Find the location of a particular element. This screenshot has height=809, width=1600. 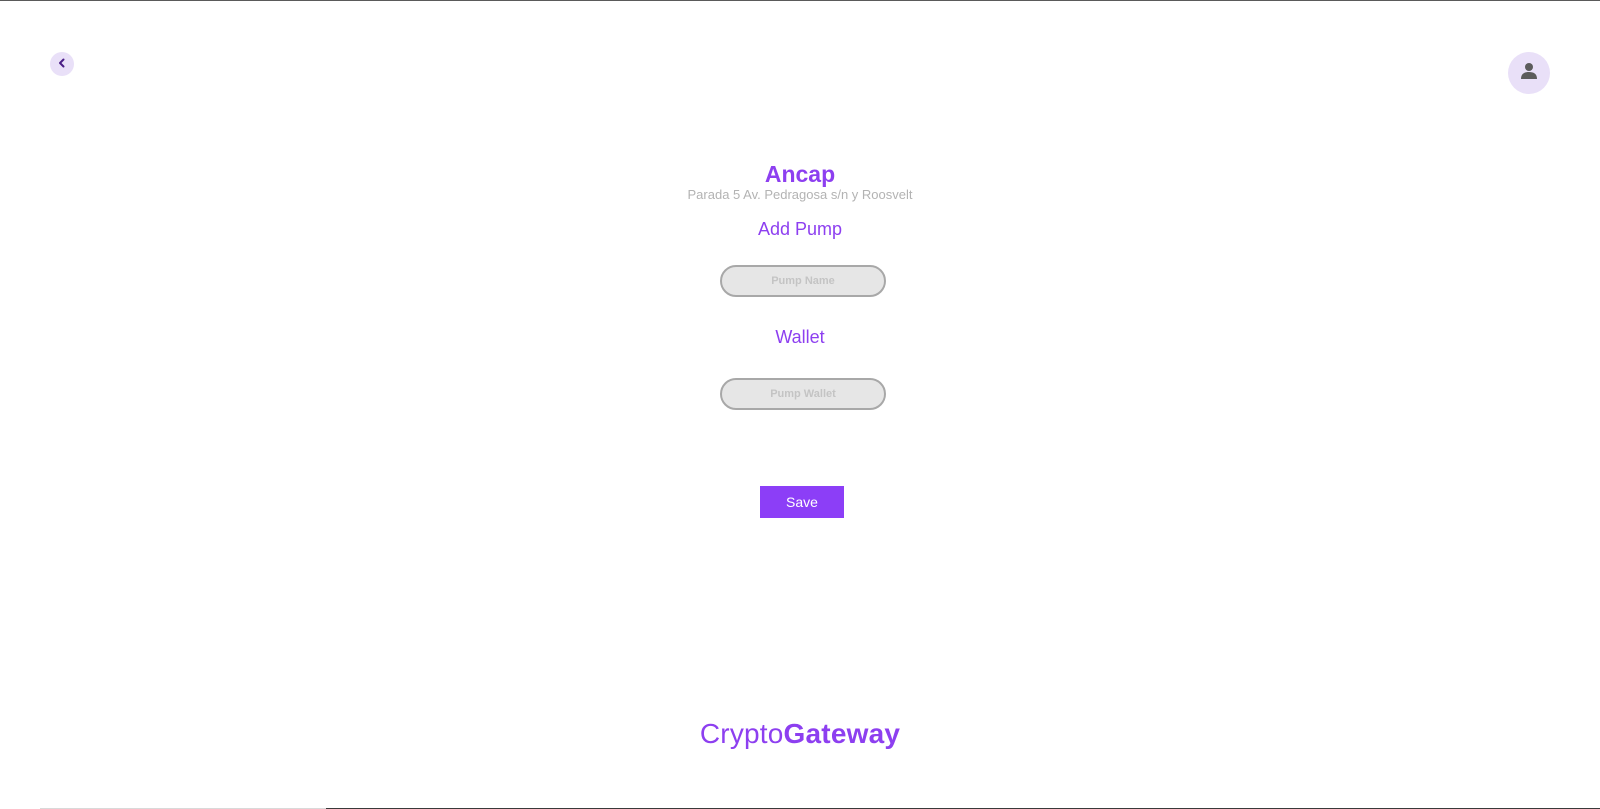

back-button is located at coordinates (62, 64).